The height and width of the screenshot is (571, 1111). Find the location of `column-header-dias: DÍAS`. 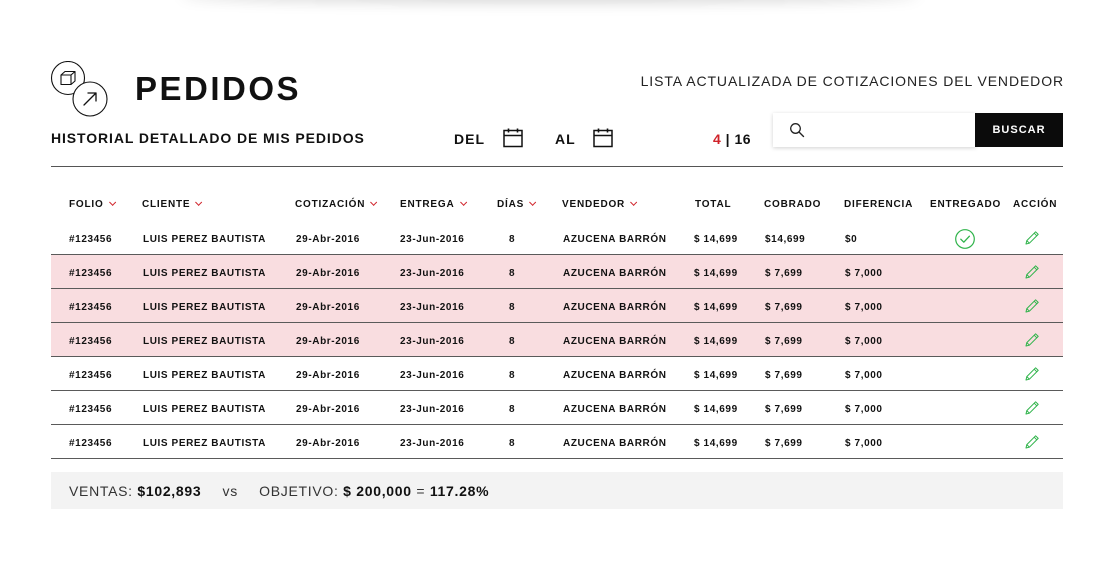

column-header-dias: DÍAS is located at coordinates (517, 204).